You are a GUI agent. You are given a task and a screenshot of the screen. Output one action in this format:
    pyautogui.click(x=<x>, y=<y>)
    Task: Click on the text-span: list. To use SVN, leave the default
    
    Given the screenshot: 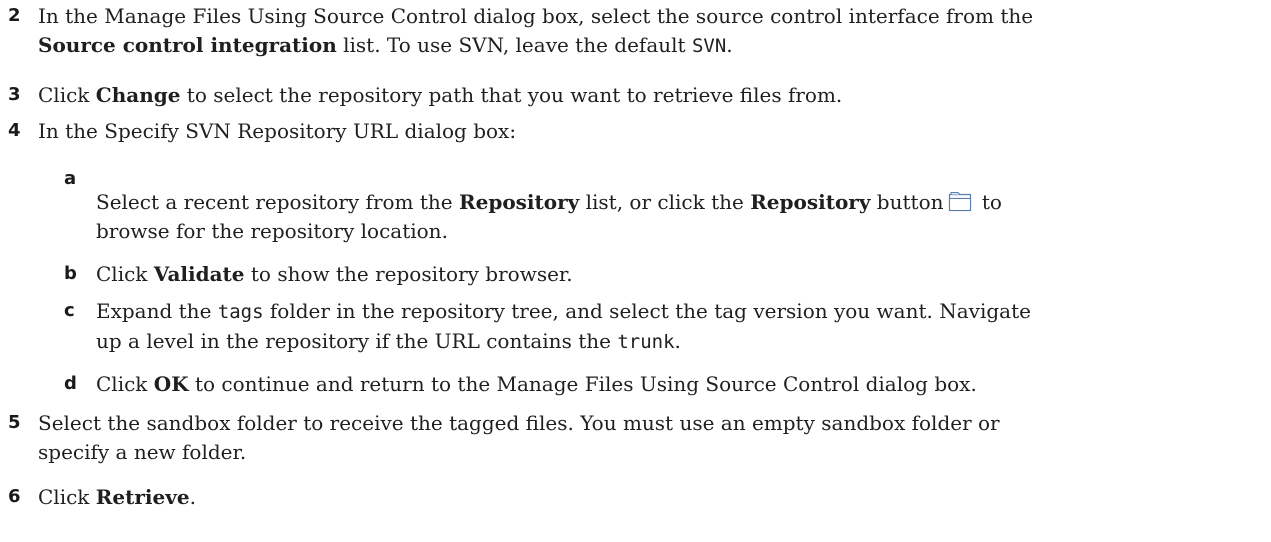 What is the action you would take?
    pyautogui.click(x=514, y=45)
    